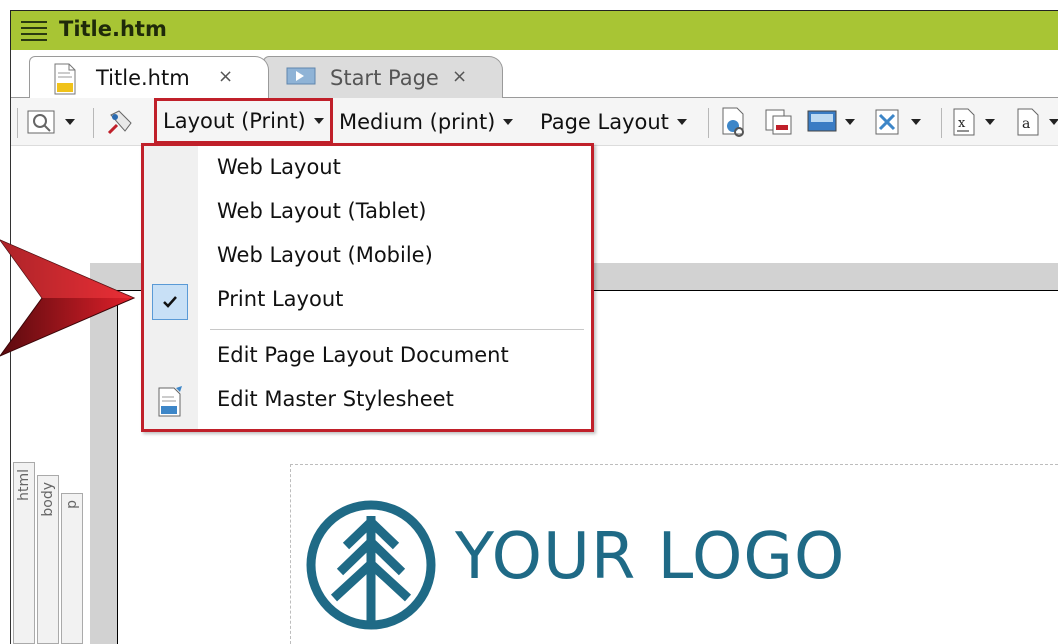 The height and width of the screenshot is (644, 1058). Describe the element at coordinates (887, 122) in the screenshot. I see `variable-icon` at that location.